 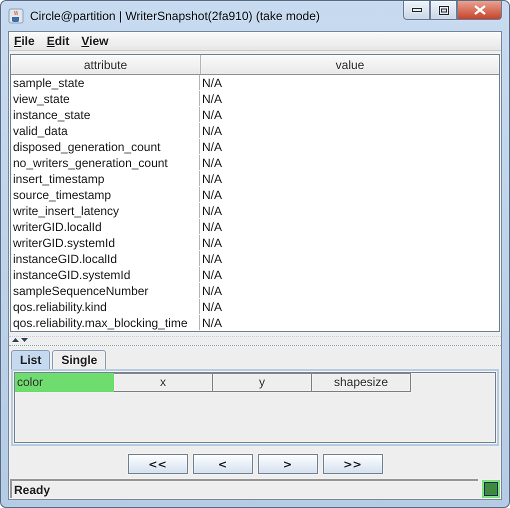 I want to click on status-text: Ready, so click(x=244, y=488).